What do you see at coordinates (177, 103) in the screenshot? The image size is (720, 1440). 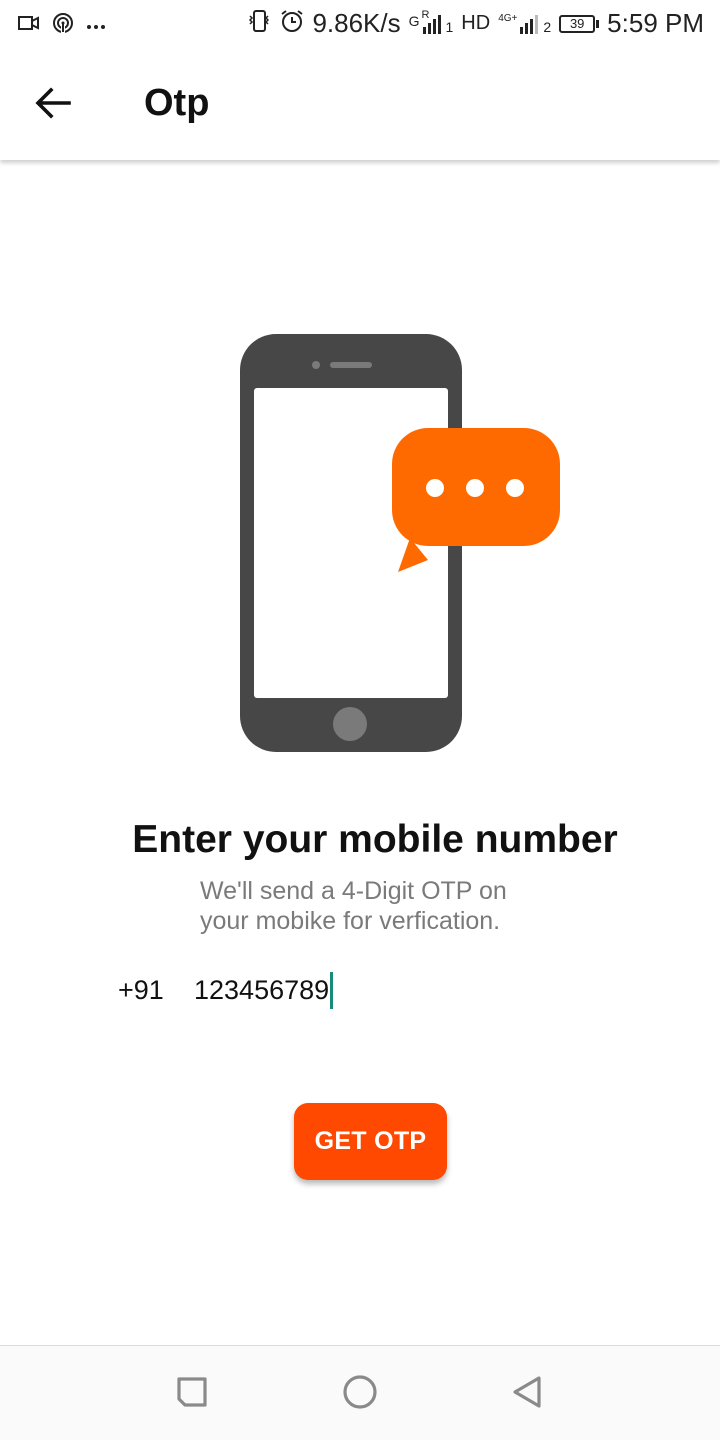 I see `page-title: Otp` at bounding box center [177, 103].